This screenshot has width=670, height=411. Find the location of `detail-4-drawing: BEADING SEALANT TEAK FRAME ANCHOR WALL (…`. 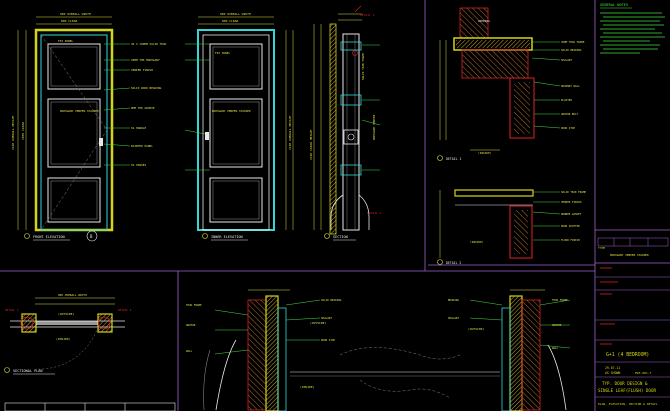

detail-4-drawing: BEADING SEALANT TEAK FRAME ANCHOR WALL (… is located at coordinates (509, 350).